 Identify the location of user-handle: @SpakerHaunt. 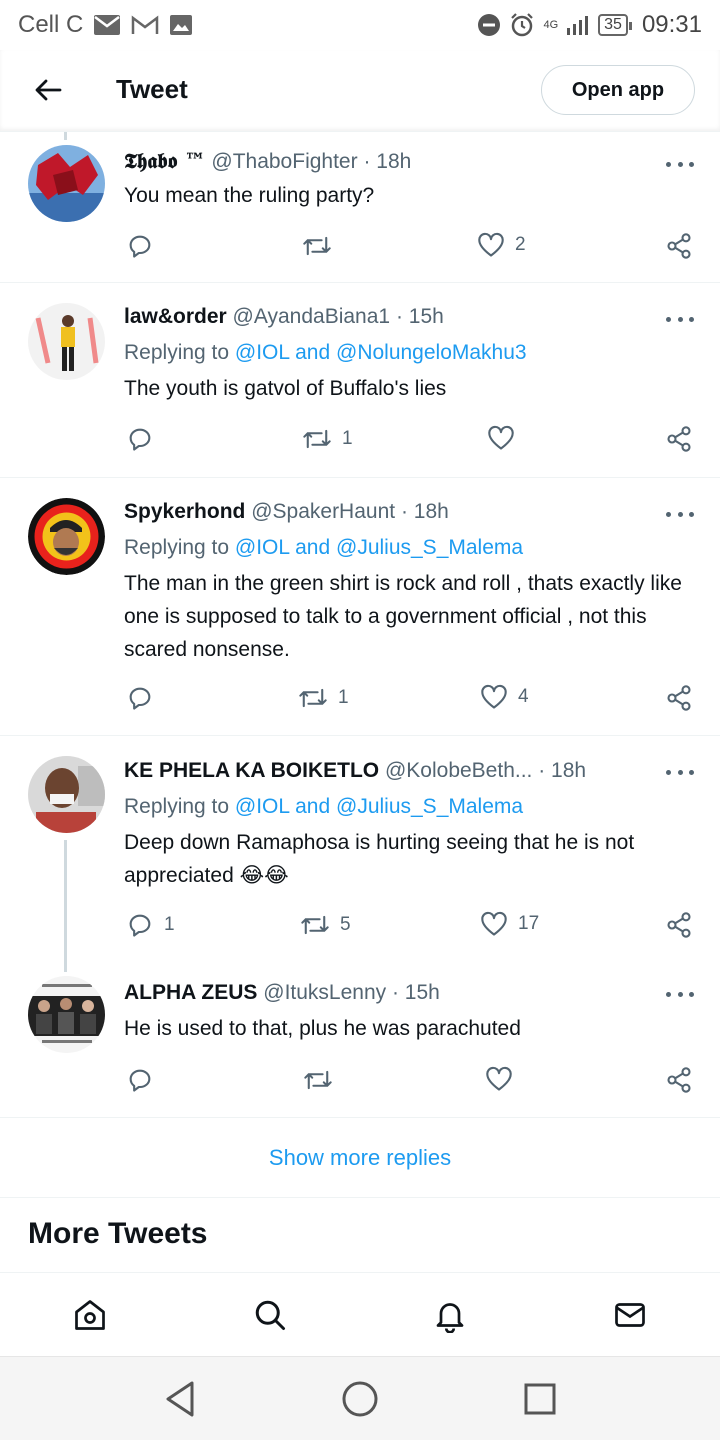
(323, 511).